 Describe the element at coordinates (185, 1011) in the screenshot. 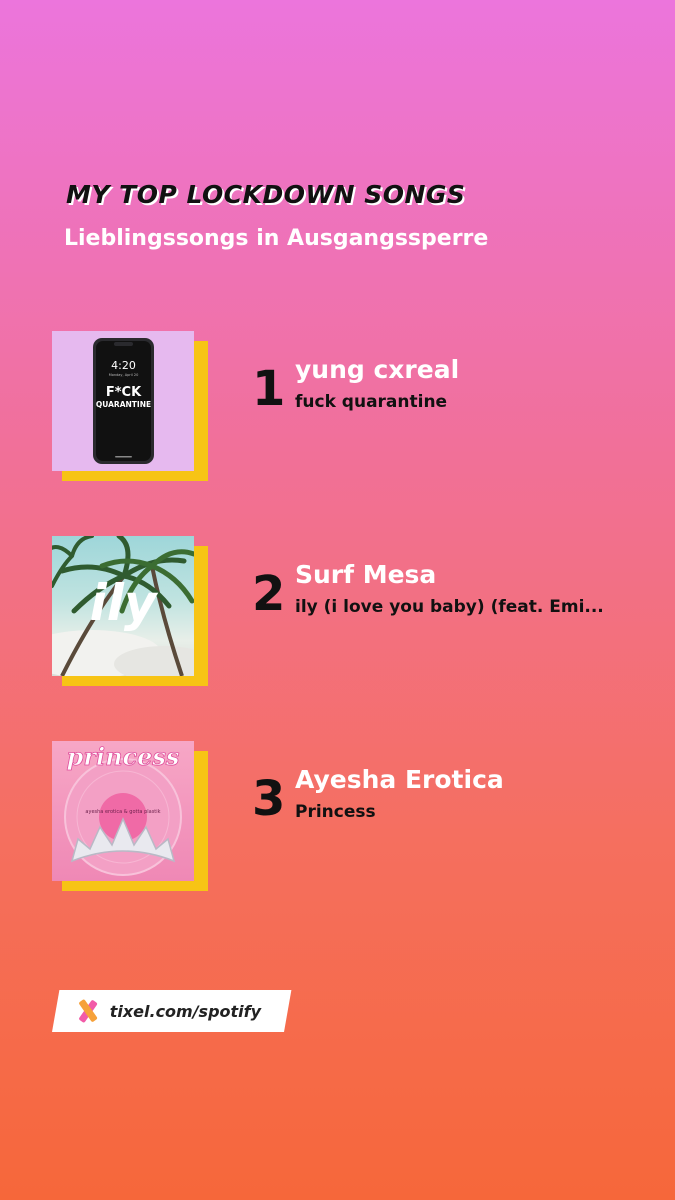

I see `footer-link-text: tixel.com/spotify` at that location.